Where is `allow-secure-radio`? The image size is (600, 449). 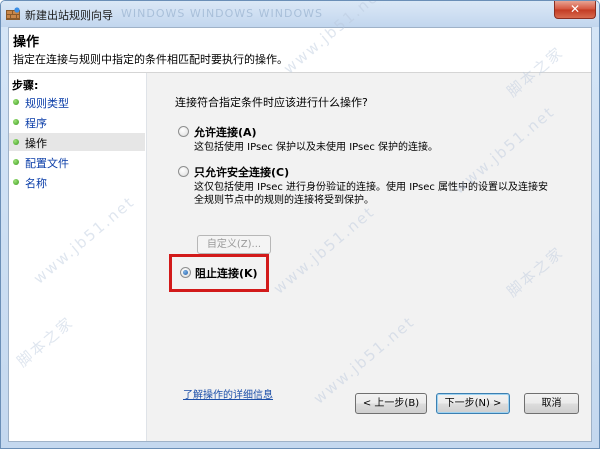
allow-secure-radio is located at coordinates (183, 171).